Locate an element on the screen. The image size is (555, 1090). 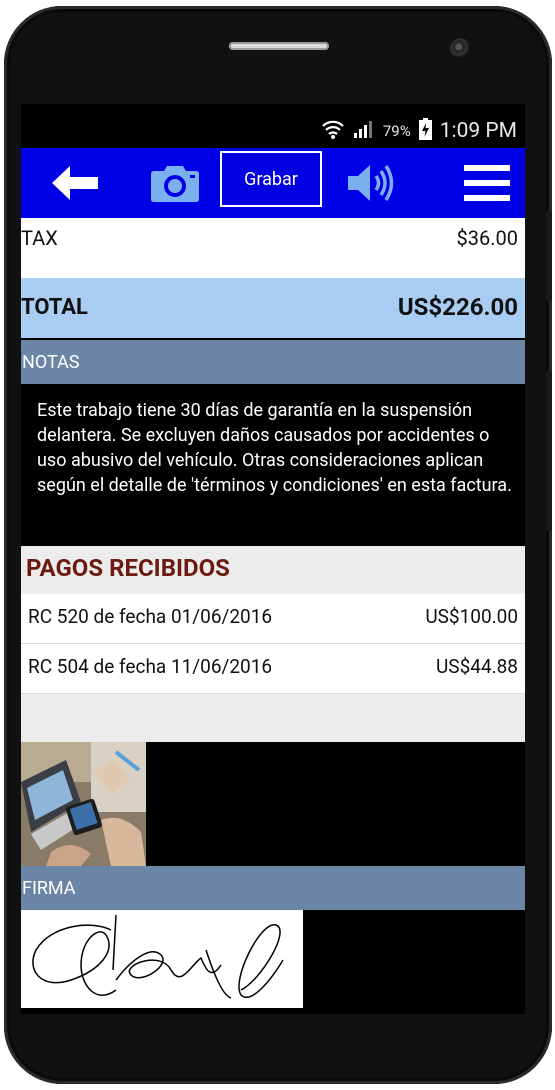
front-camera is located at coordinates (461, 49).